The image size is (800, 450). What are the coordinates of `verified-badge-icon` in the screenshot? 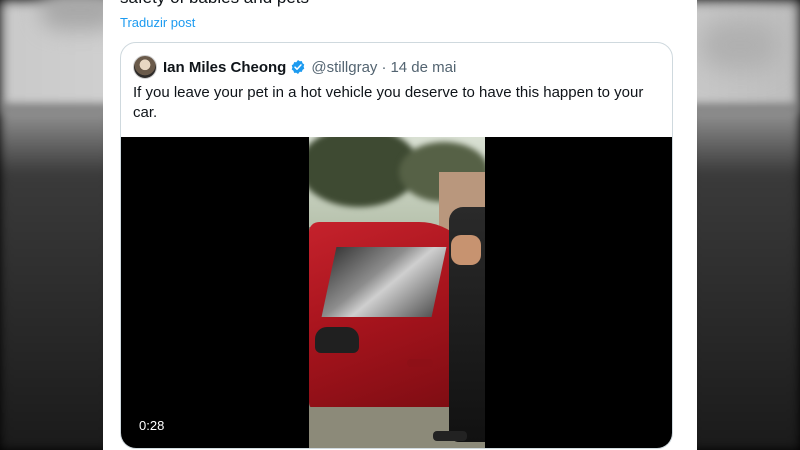 It's located at (298, 67).